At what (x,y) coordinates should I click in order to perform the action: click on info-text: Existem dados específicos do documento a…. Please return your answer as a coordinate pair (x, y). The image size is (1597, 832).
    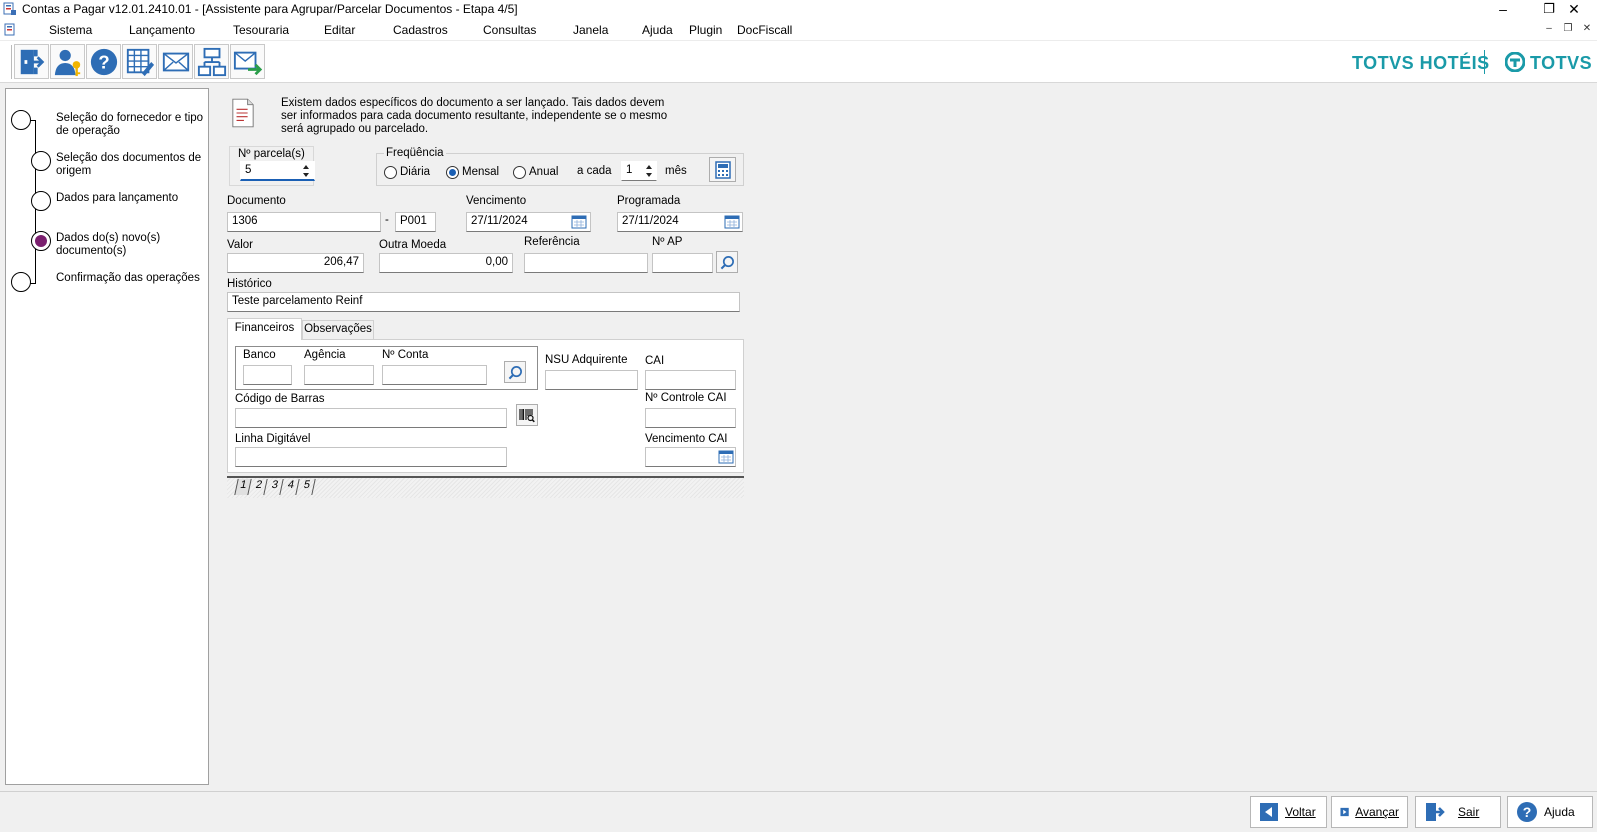
    Looking at the image, I should click on (474, 116).